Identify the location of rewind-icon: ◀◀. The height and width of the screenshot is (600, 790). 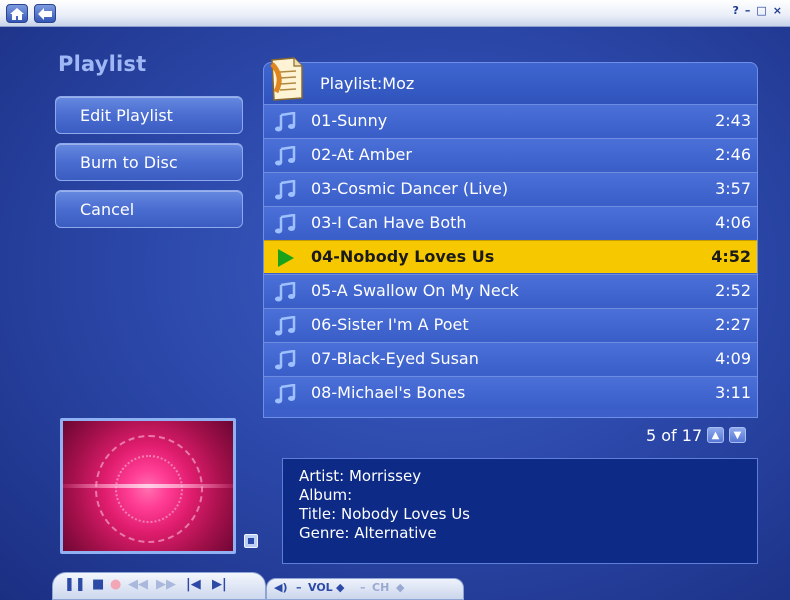
(138, 585).